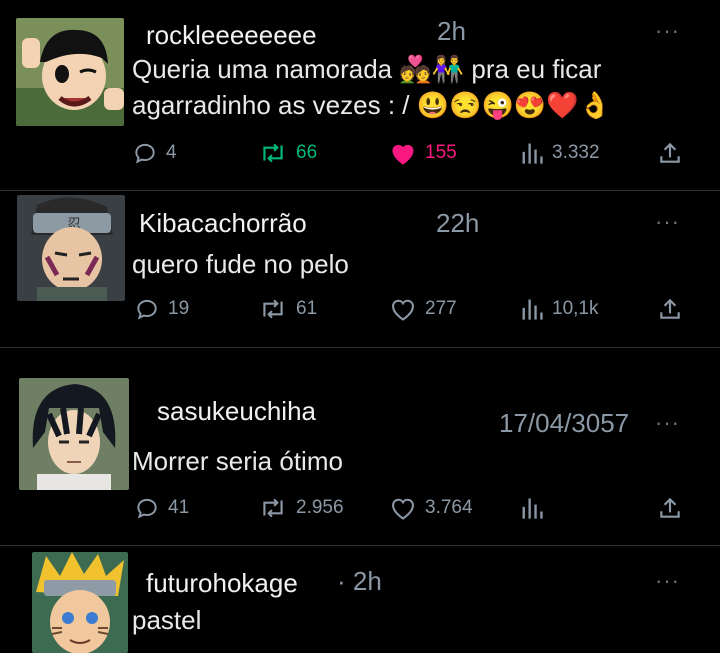 The height and width of the screenshot is (653, 720). Describe the element at coordinates (161, 309) in the screenshot. I see `reply-button: 19` at that location.